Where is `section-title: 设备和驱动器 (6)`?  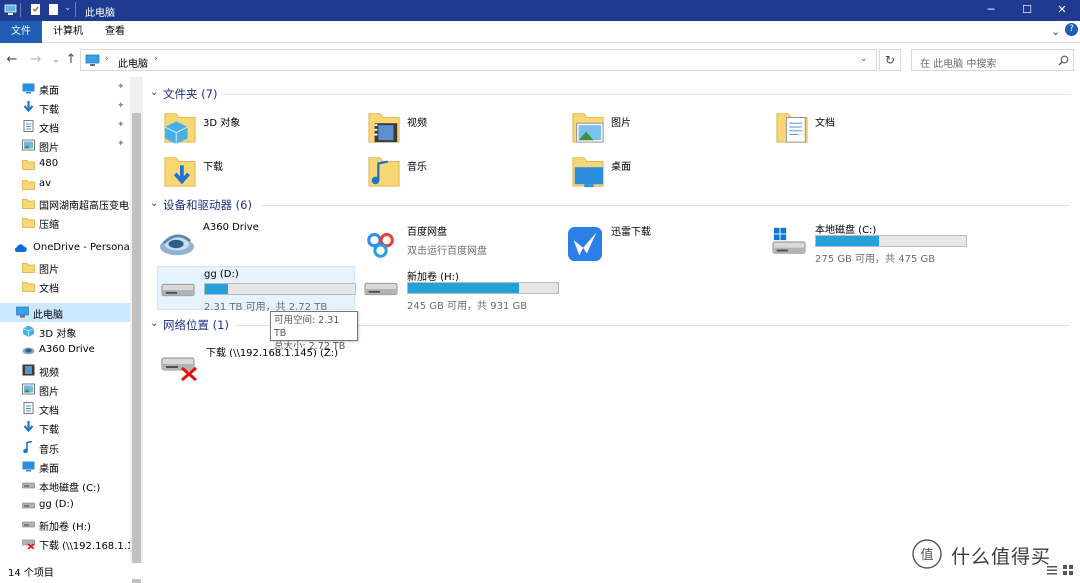 section-title: 设备和驱动器 (6) is located at coordinates (207, 205).